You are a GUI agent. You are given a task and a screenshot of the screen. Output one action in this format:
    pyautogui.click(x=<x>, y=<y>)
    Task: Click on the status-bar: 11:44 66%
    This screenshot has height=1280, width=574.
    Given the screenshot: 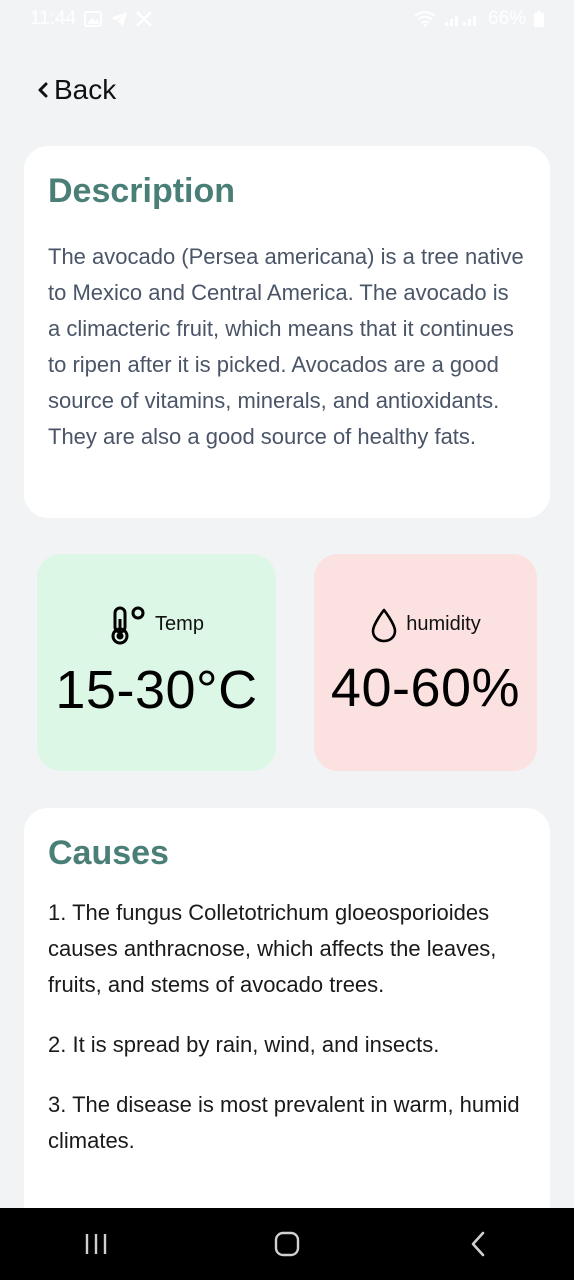 What is the action you would take?
    pyautogui.click(x=287, y=19)
    